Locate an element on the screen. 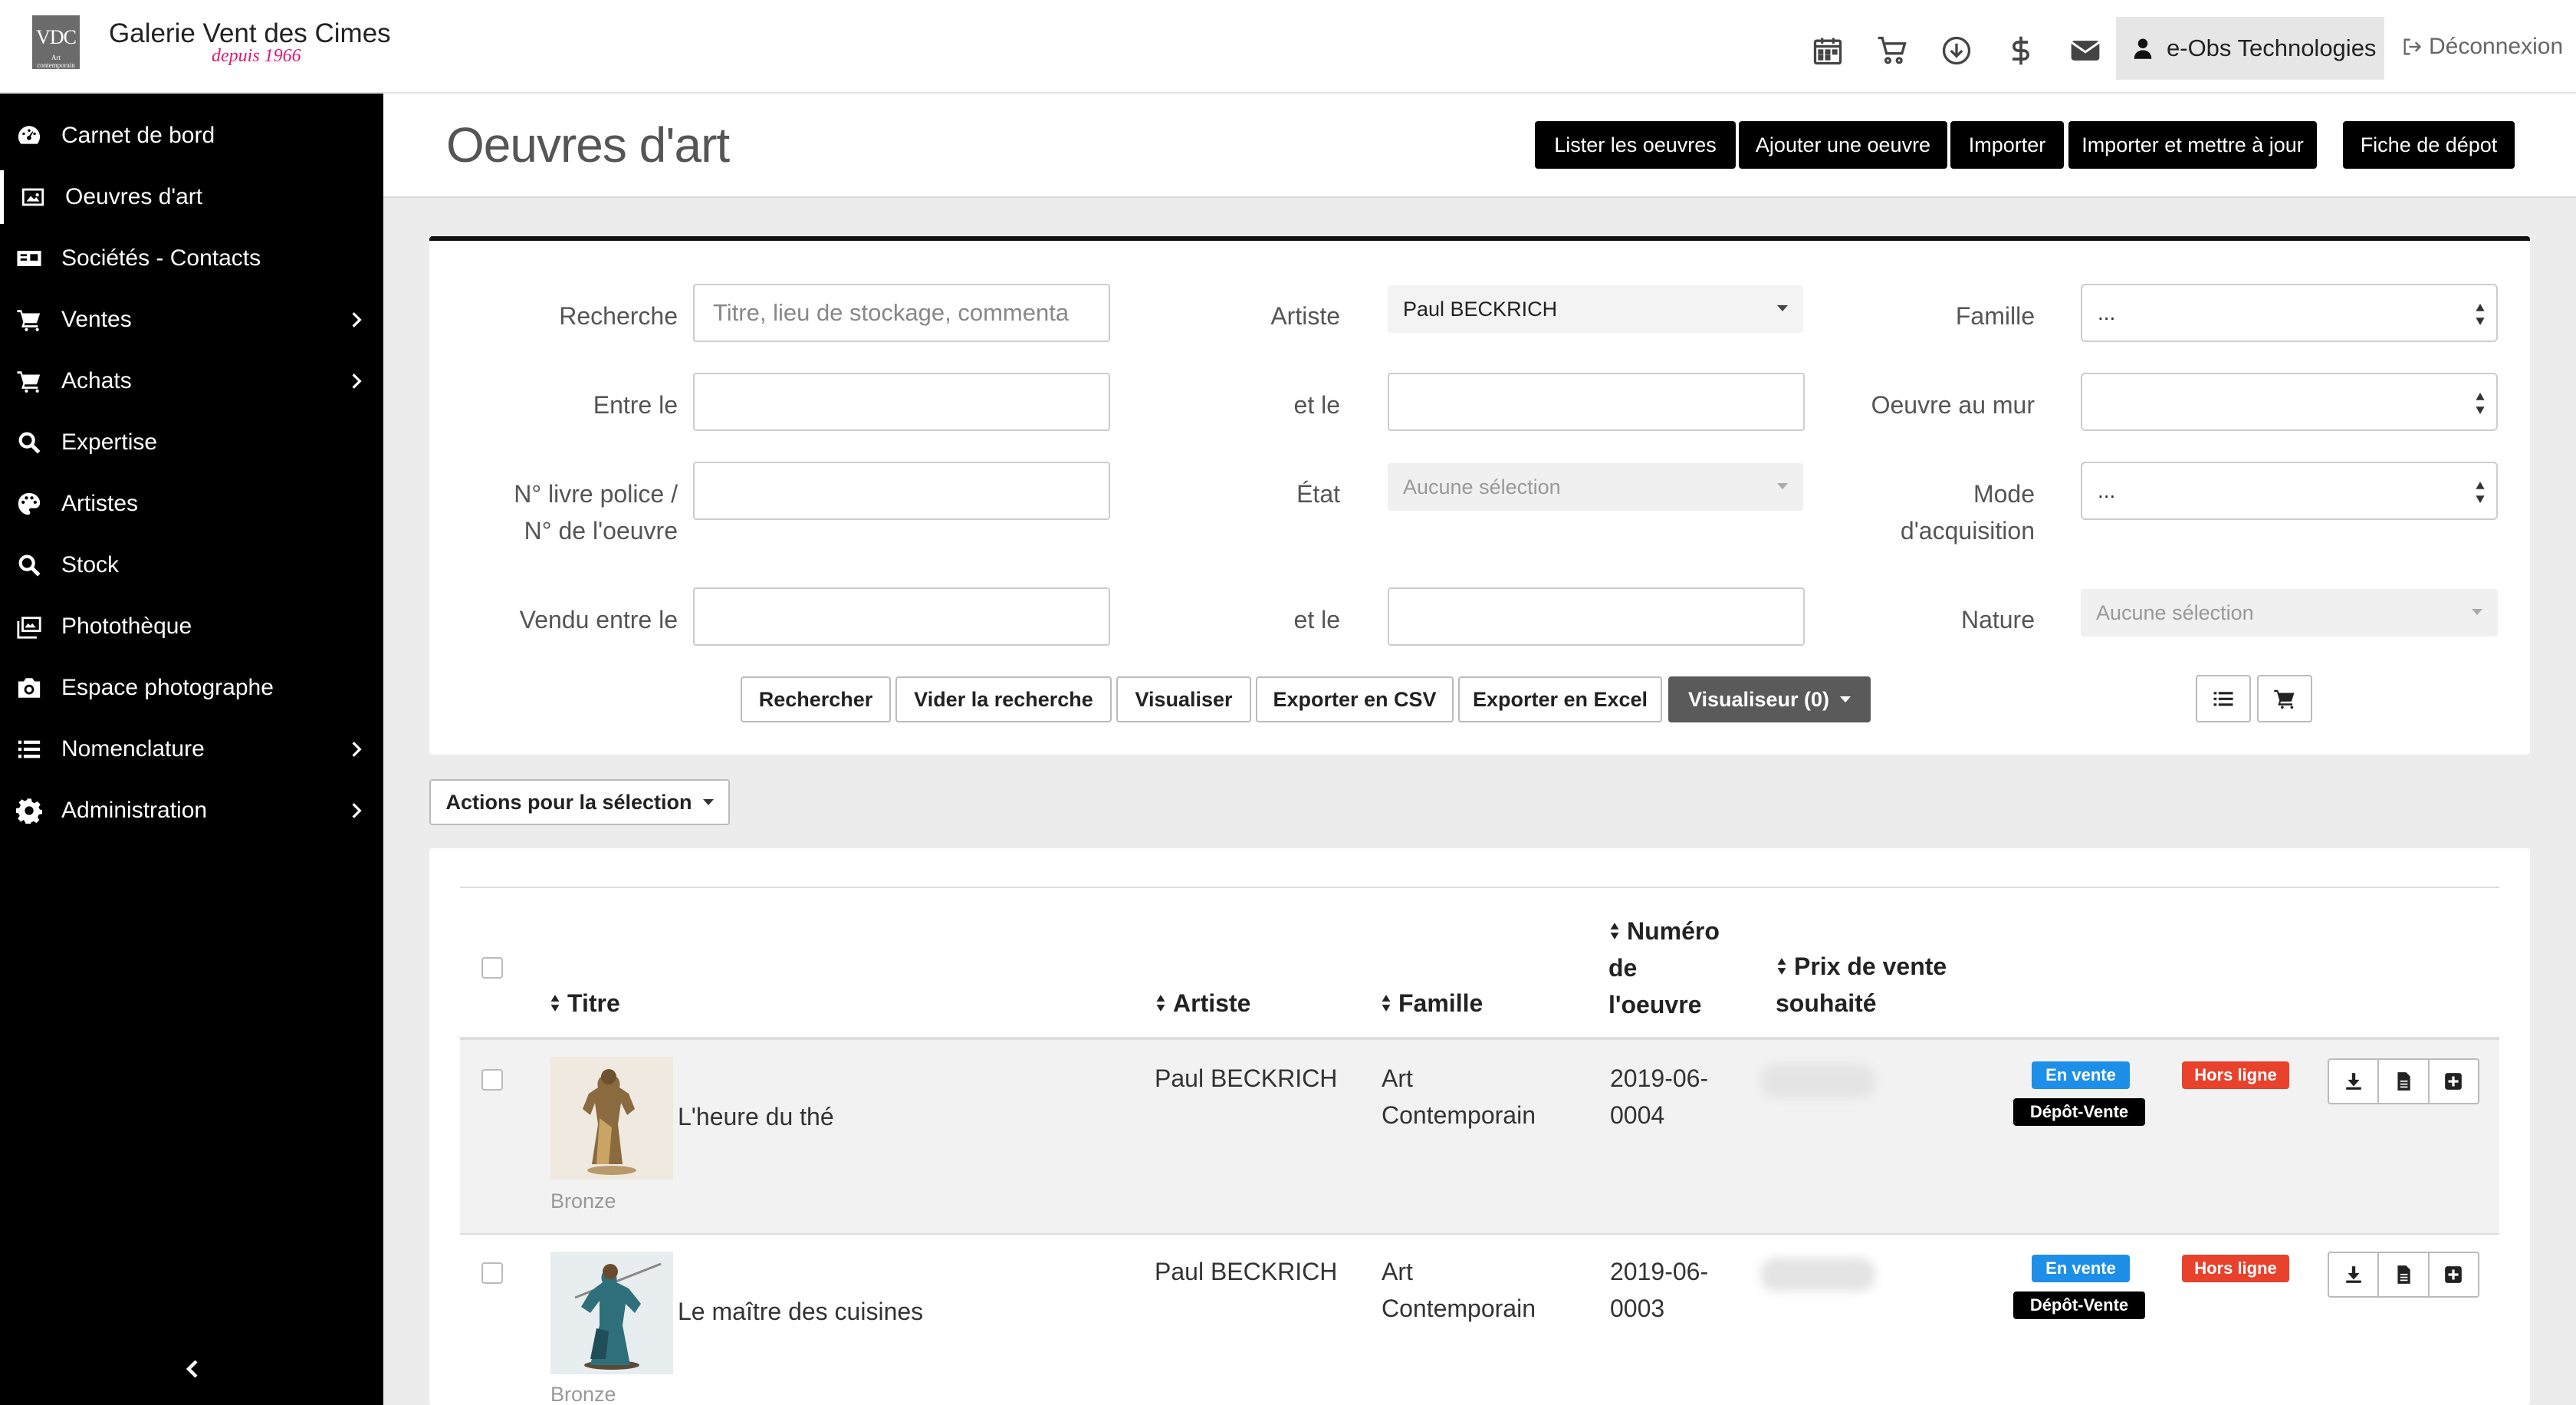 This screenshot has width=2576, height=1405. search-input: Titre, lieu de stockage, commenta is located at coordinates (901, 313).